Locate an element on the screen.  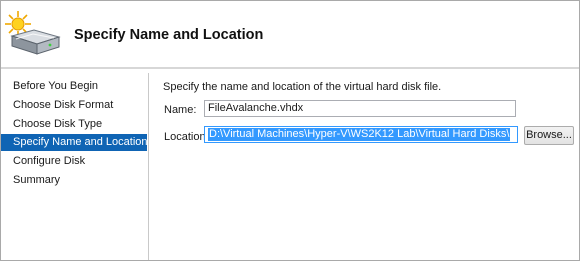
sidebar-item-choose-disk-format: Choose Disk Format is located at coordinates (74, 105).